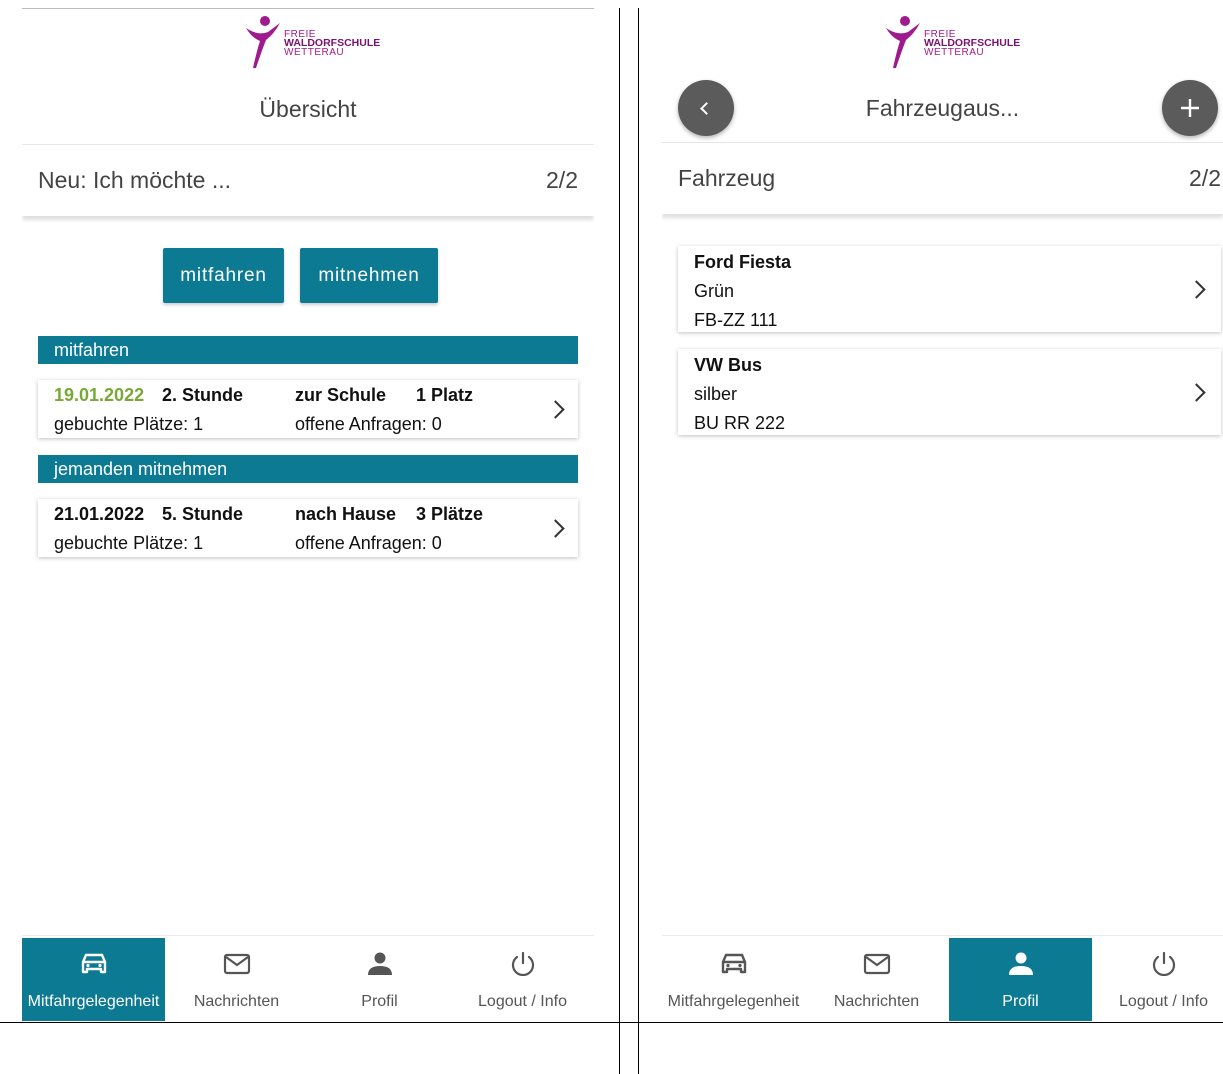 This screenshot has height=1074, width=1223. Describe the element at coordinates (949, 392) in the screenshot. I see `vehicle-card: VW Bus silber BU RR 222` at that location.